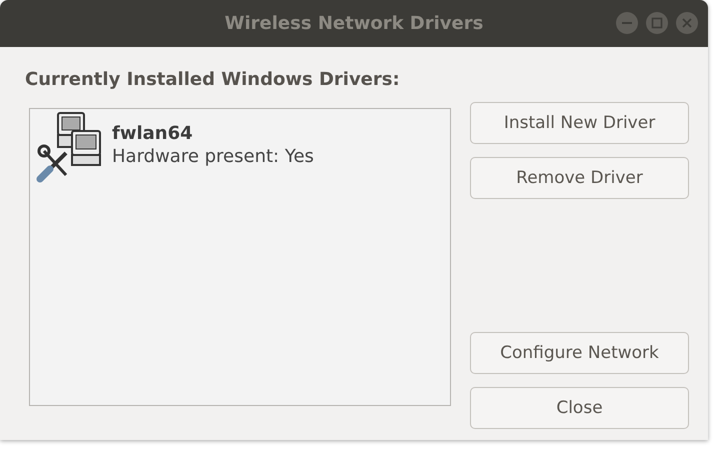 Image resolution: width=720 pixels, height=457 pixels. What do you see at coordinates (213, 80) in the screenshot?
I see `section-heading: Currently Installed Windows Drivers:` at bounding box center [213, 80].